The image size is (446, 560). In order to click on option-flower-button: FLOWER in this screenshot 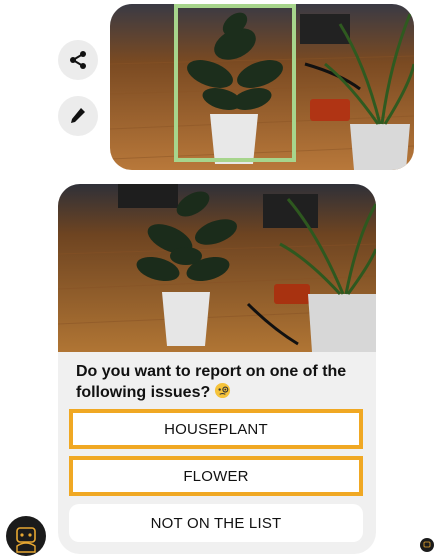, I will do `click(216, 476)`.